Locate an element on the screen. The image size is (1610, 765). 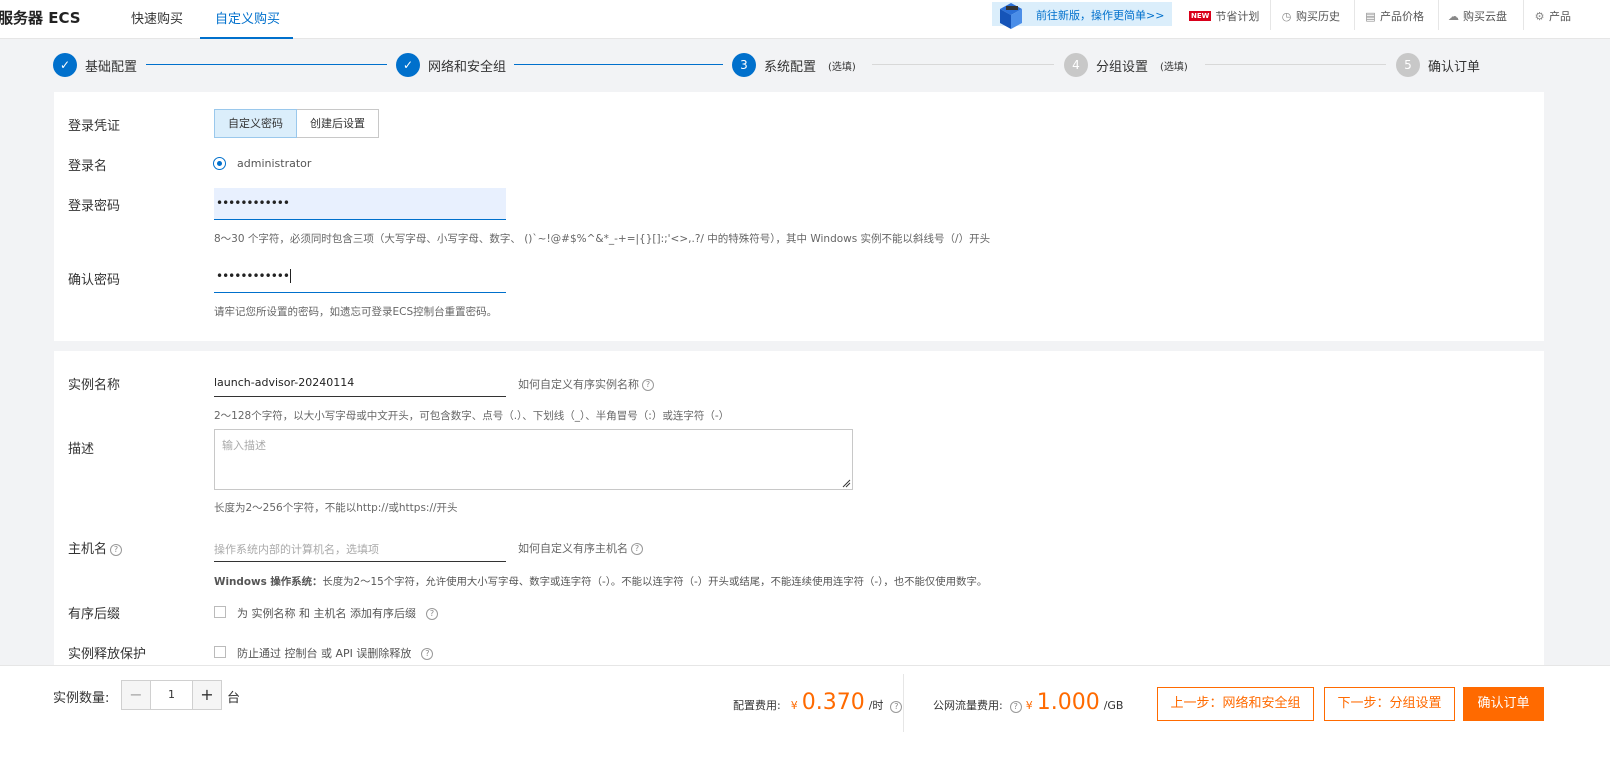
config-fee-label: 配置费用: is located at coordinates (757, 705).